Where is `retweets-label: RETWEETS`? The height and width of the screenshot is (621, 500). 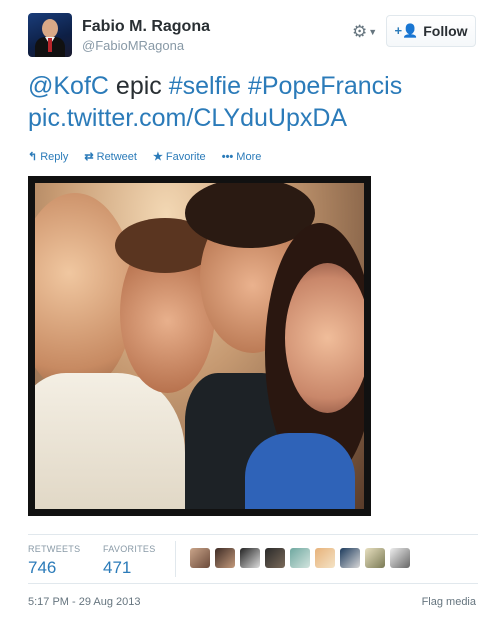 retweets-label: RETWEETS is located at coordinates (54, 549).